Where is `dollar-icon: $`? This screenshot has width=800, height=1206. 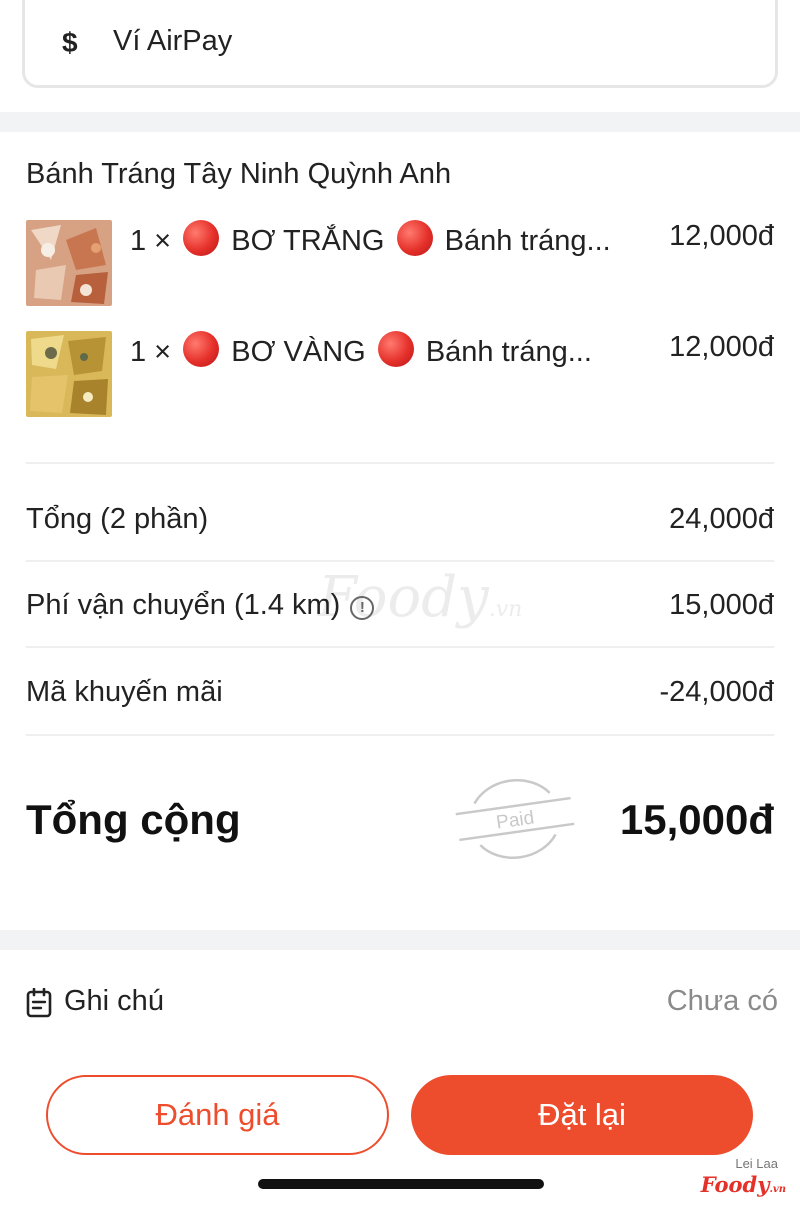 dollar-icon: $ is located at coordinates (70, 42).